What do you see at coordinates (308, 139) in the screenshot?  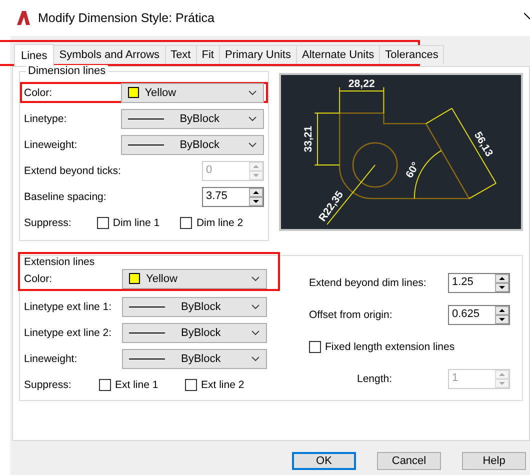 I see `dimension-text: 33,21` at bounding box center [308, 139].